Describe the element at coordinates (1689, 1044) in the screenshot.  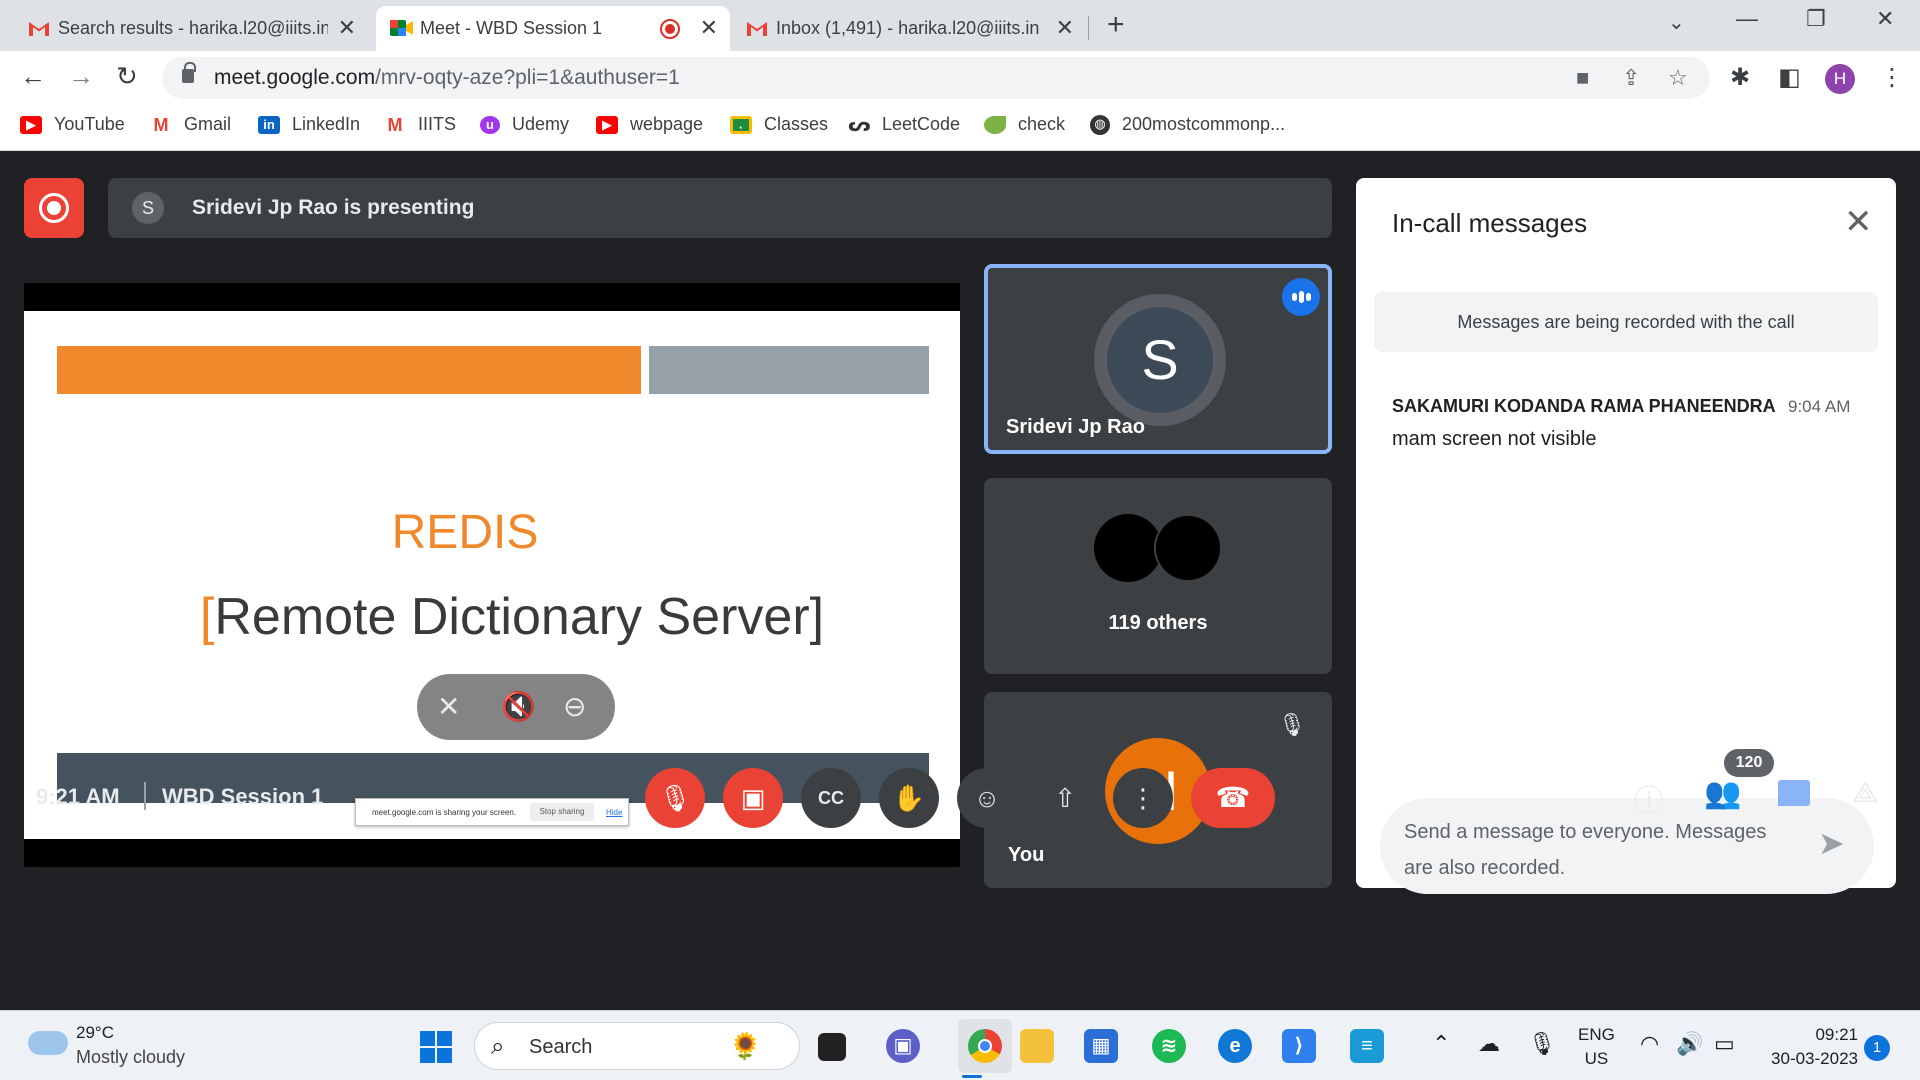
I see `volume-icon: 🔊` at that location.